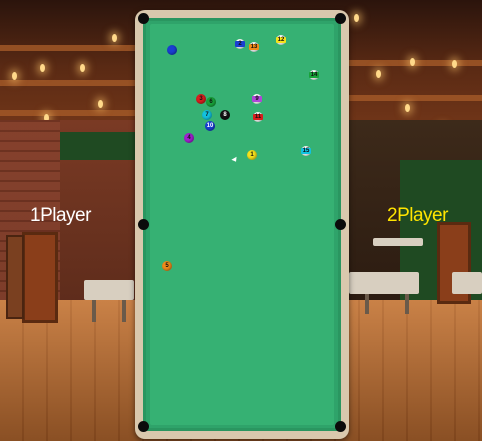  I want to click on ball-number: 6, so click(211, 102).